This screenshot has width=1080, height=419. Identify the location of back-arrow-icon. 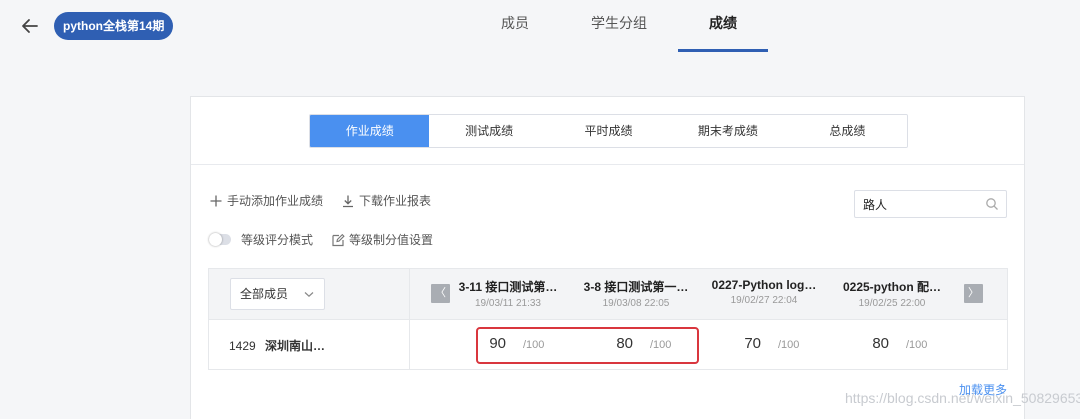
(30, 26).